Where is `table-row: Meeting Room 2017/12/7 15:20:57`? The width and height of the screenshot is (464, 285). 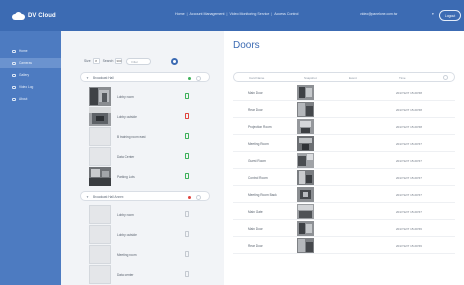
table-row: Meeting Room 2017/12/7 15:20:57 is located at coordinates (344, 143).